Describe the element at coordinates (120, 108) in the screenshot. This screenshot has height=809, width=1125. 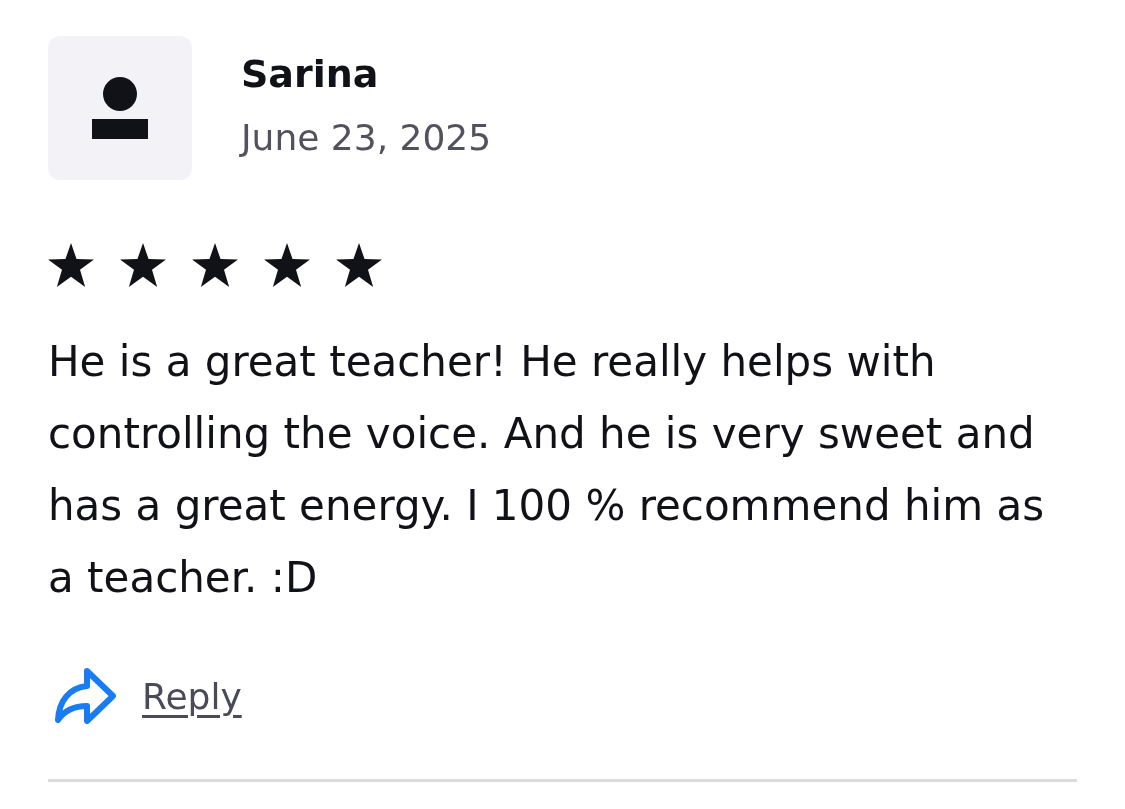
I see `person-icon` at that location.